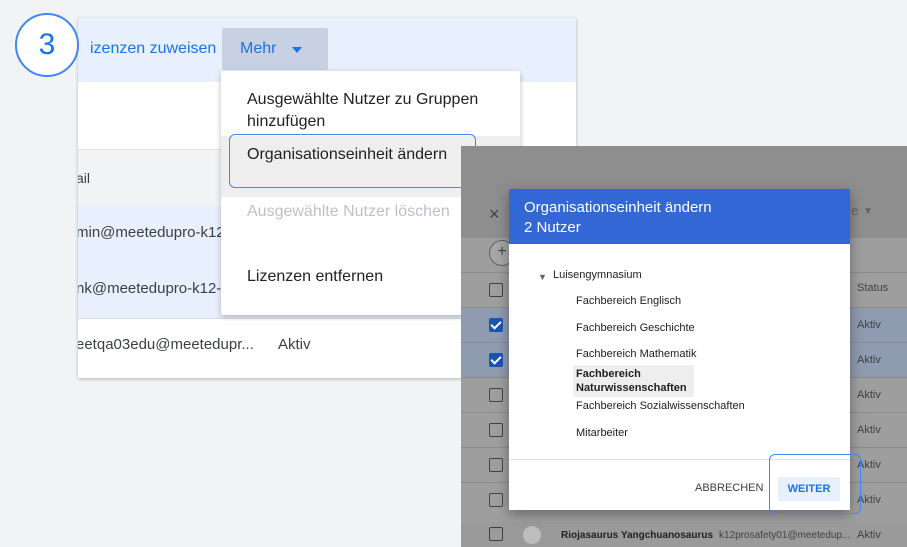 This screenshot has width=907, height=547. Describe the element at coordinates (602, 433) in the screenshot. I see `org-unit-item: Mitarbeiter` at that location.